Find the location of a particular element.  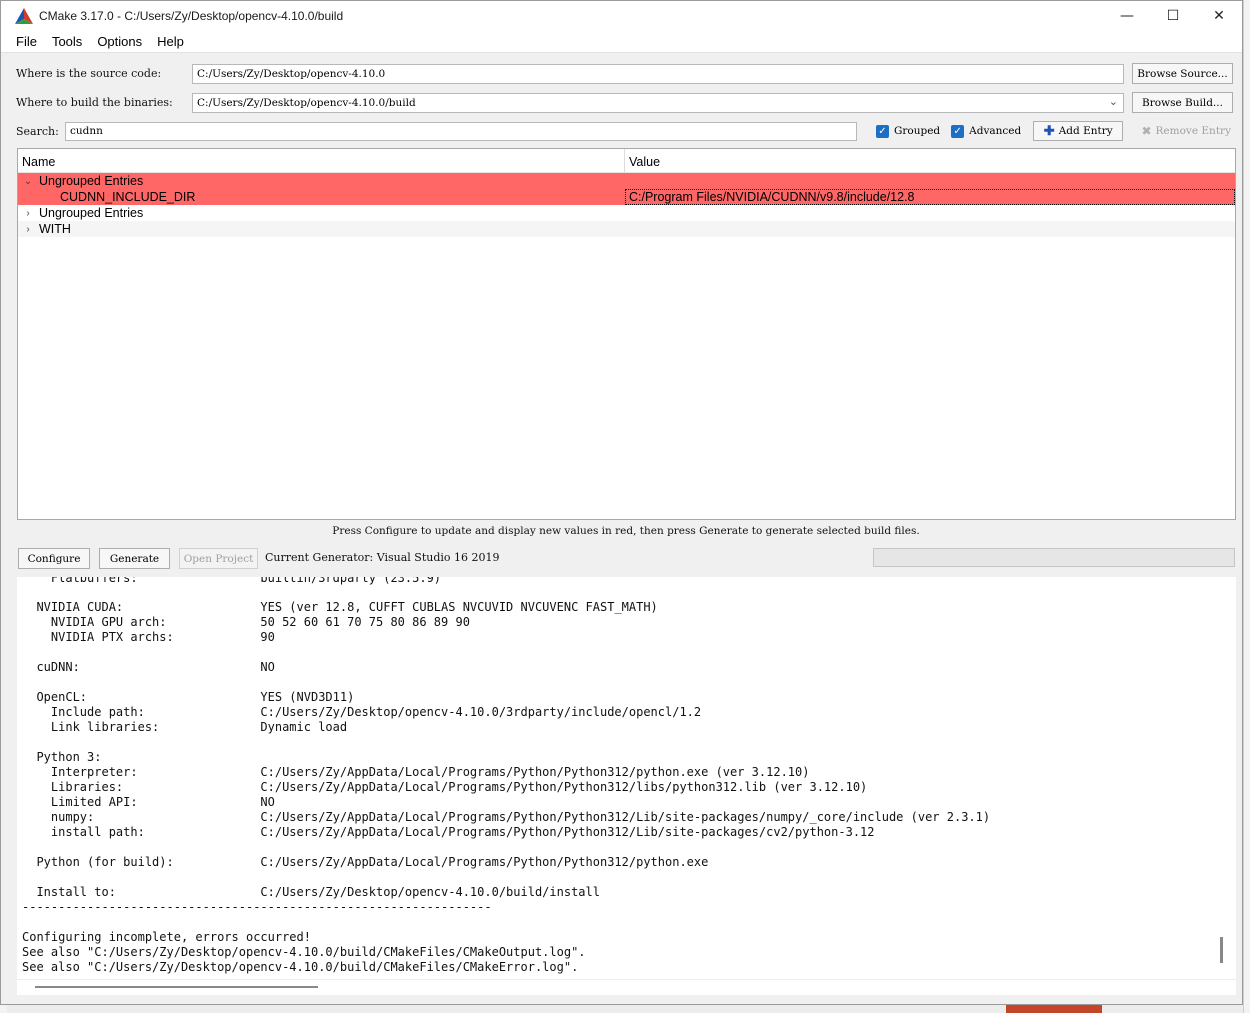

menu-options: Options is located at coordinates (120, 41).